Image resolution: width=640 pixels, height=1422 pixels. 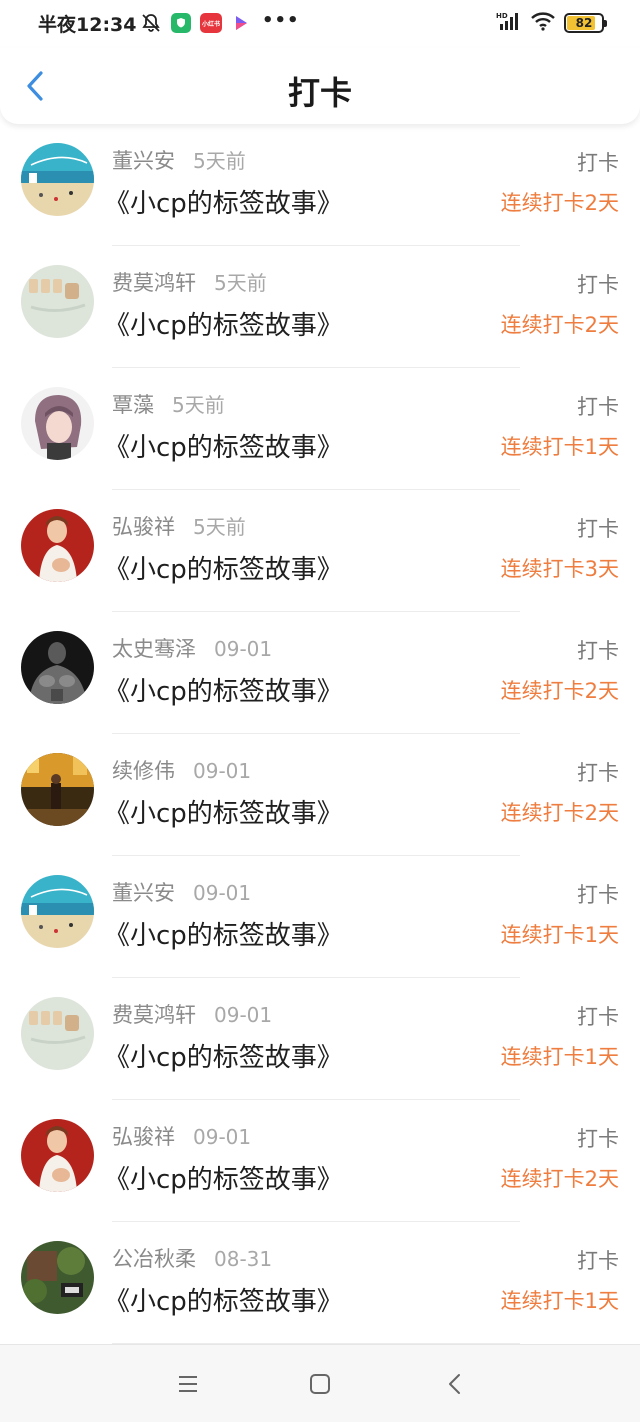 What do you see at coordinates (179, 526) in the screenshot?
I see `name-line: 弘骏祥 5天前` at bounding box center [179, 526].